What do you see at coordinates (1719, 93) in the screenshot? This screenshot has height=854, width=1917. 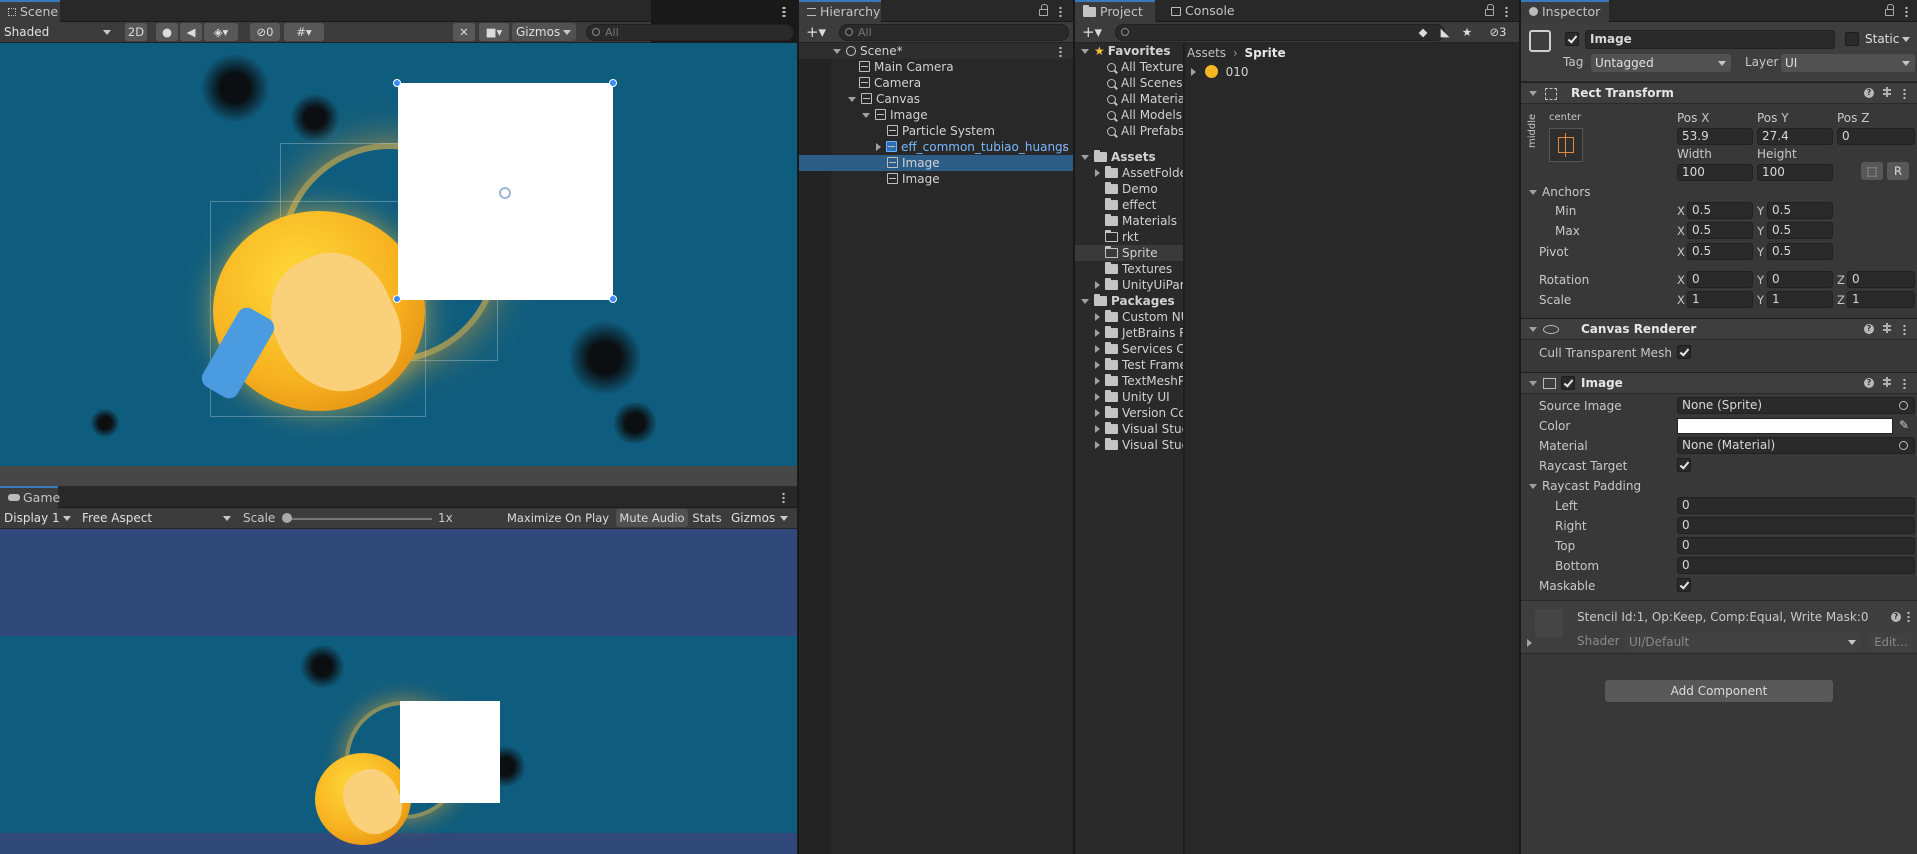 I see `rect-transform-header: Rect Transform ?` at bounding box center [1719, 93].